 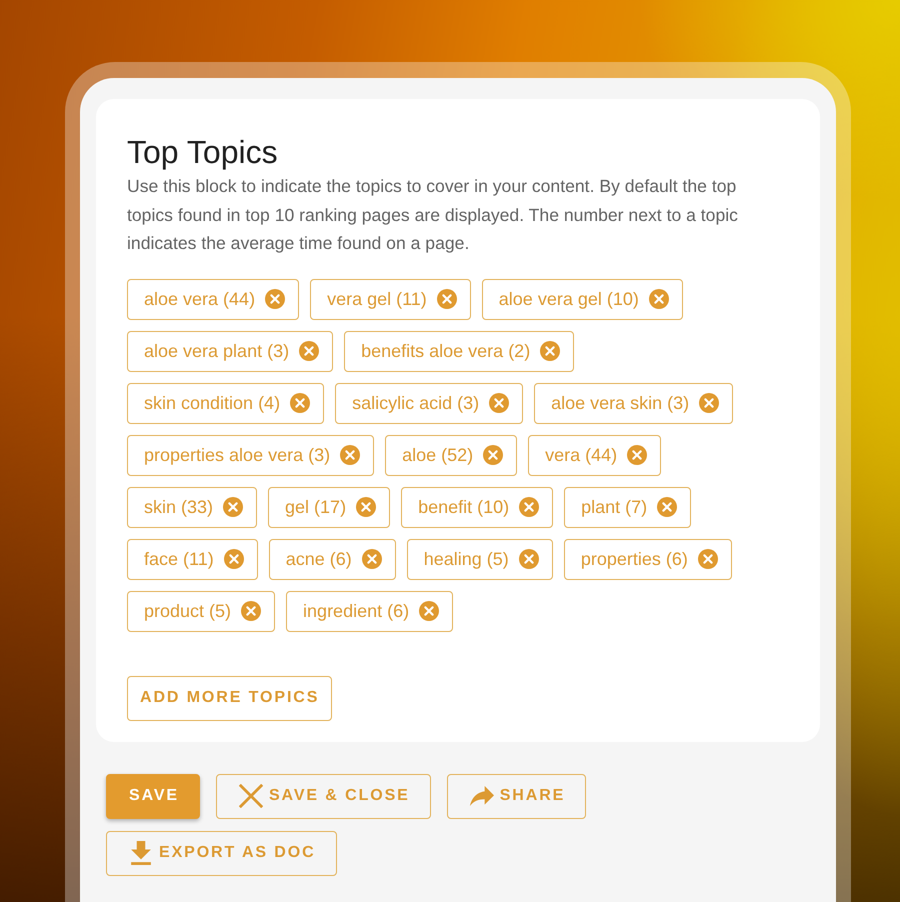 I want to click on topic-chip: product (5), so click(x=201, y=611).